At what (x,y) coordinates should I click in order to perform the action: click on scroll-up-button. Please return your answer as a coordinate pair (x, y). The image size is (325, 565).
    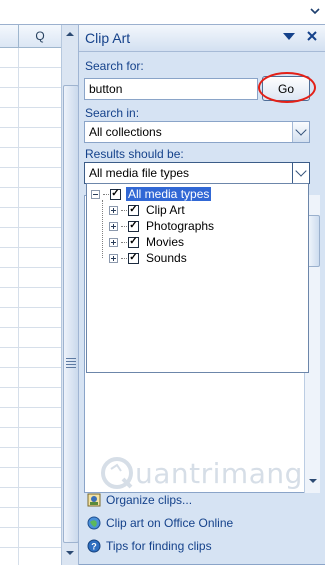
    Looking at the image, I should click on (70, 34).